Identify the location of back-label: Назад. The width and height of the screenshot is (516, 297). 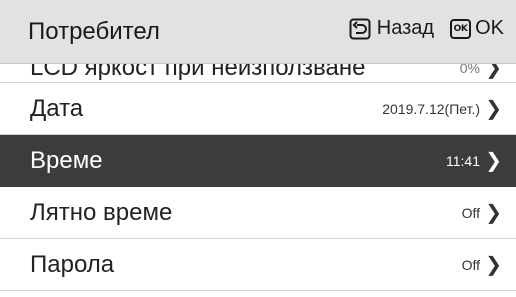
(405, 28).